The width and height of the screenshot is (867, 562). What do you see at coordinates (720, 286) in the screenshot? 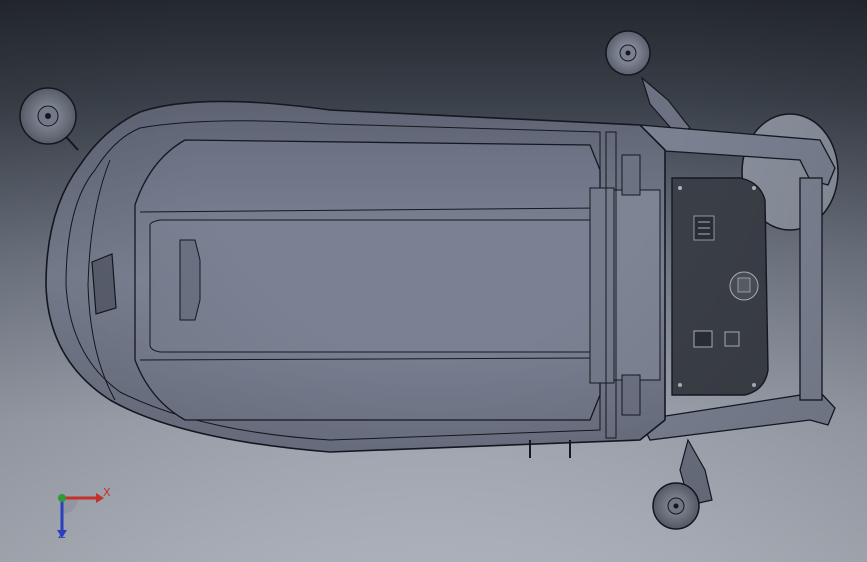
I see `control-panel` at bounding box center [720, 286].